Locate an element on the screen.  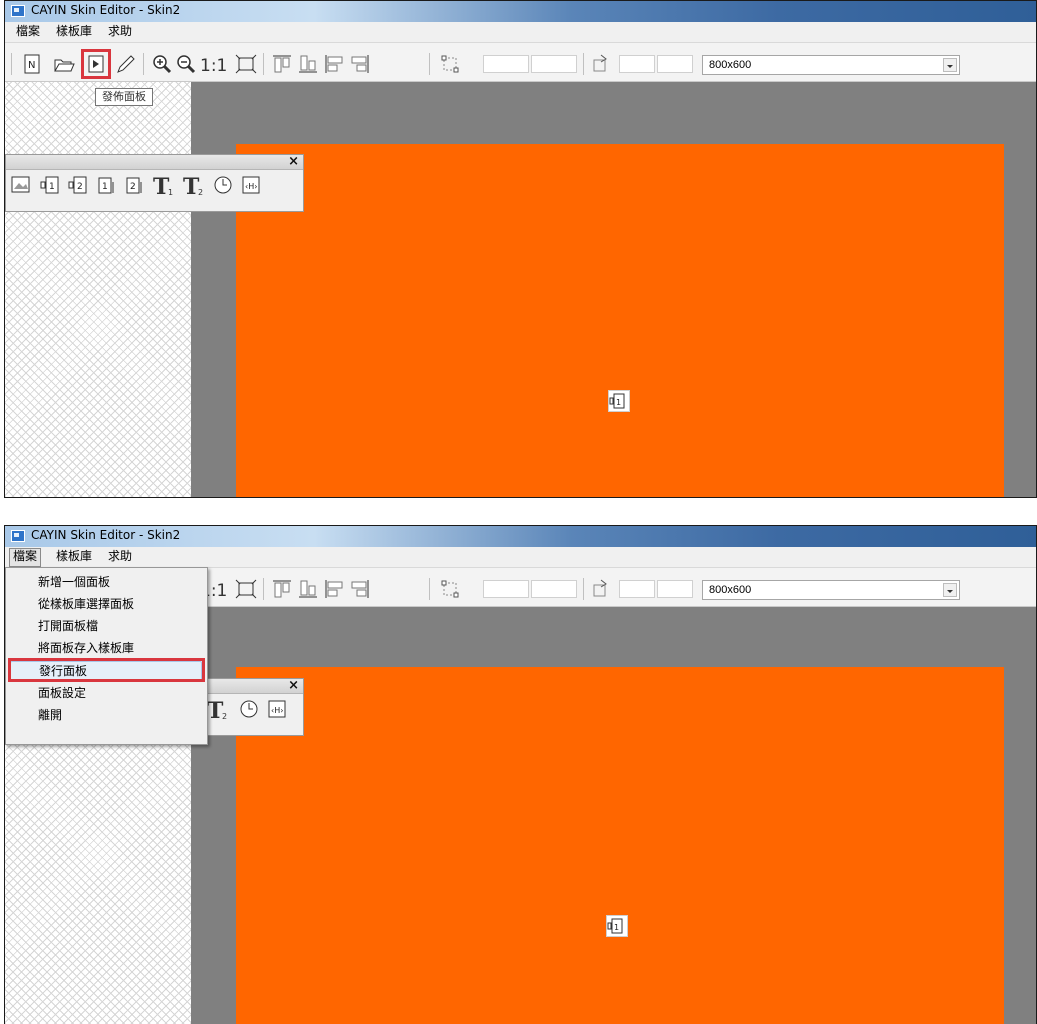
svg-text: 1:1 is located at coordinates (213, 65).